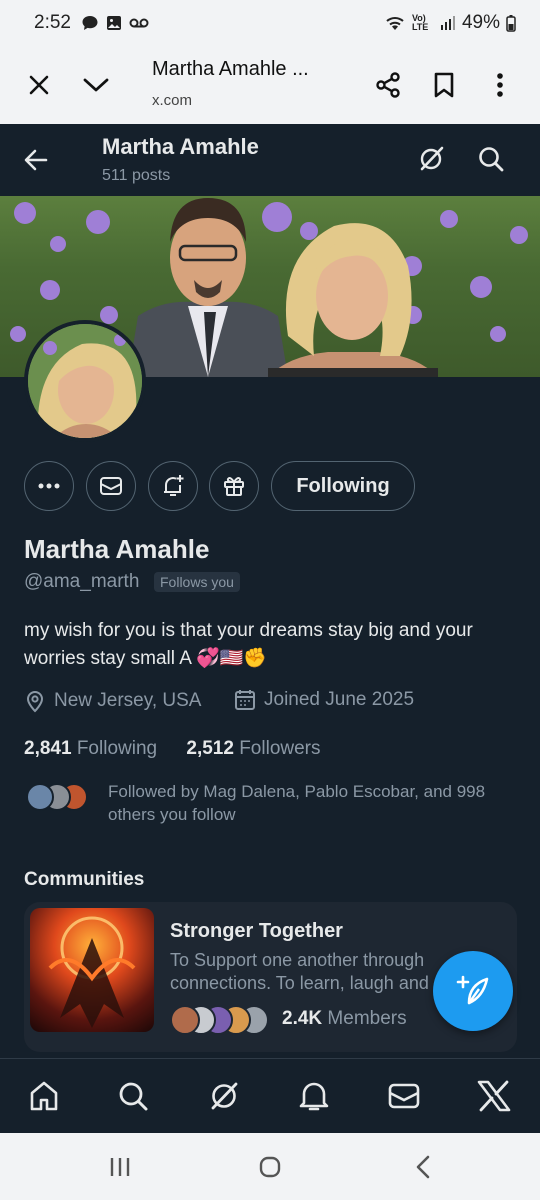  What do you see at coordinates (44, 1096) in the screenshot?
I see `home-icon` at bounding box center [44, 1096].